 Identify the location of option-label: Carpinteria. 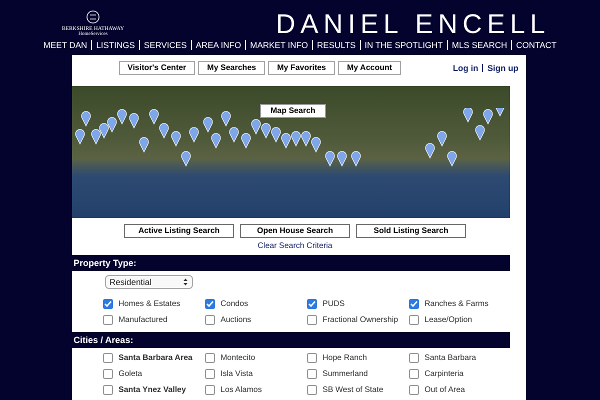
(444, 374).